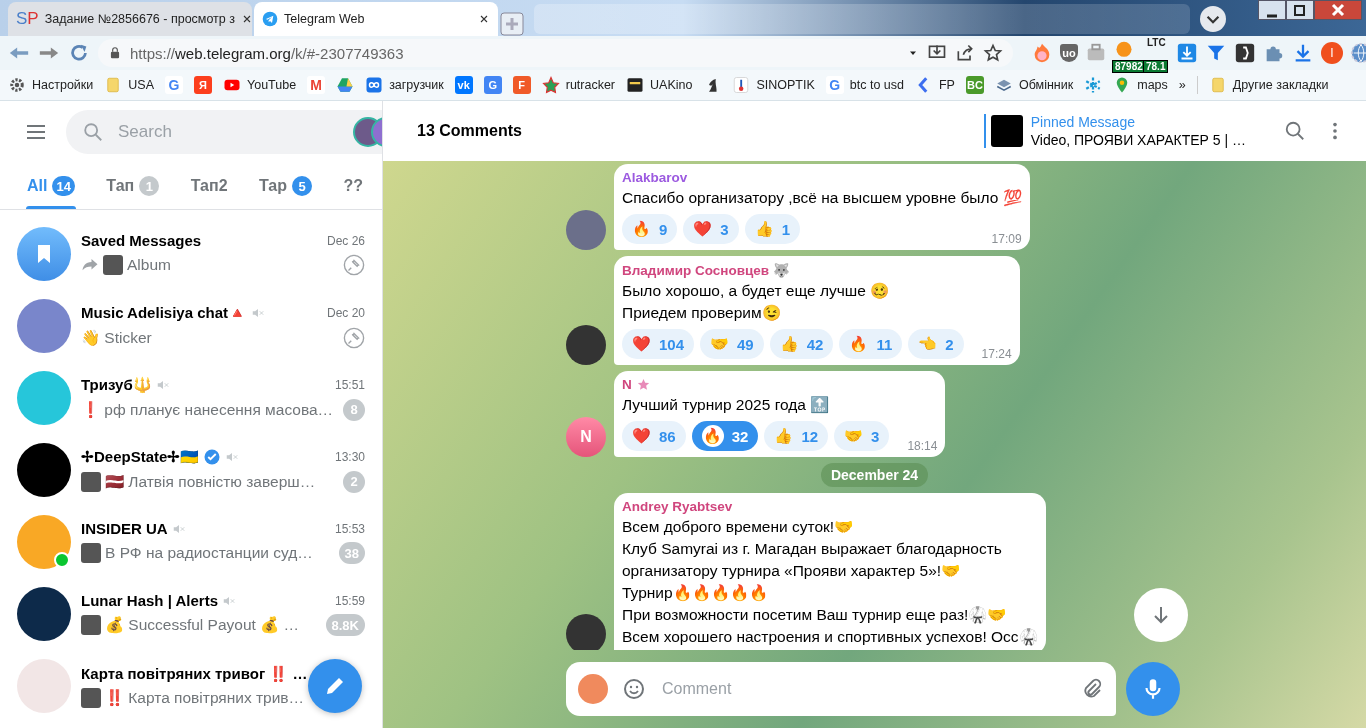 This screenshot has width=1366, height=728. What do you see at coordinates (191, 326) in the screenshot?
I see `chat-list-item: Music Adelisiya chat🔺 Dec 20 👋 Sticker` at bounding box center [191, 326].